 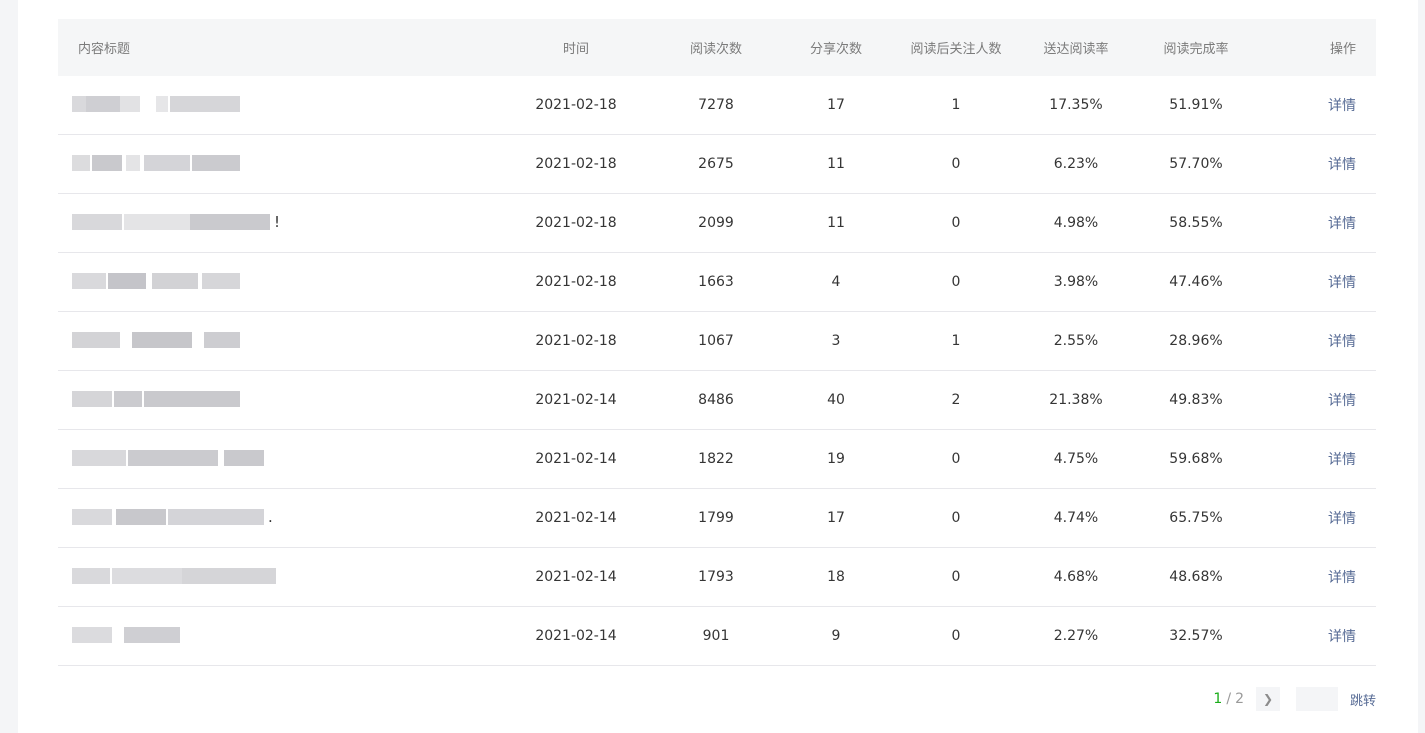 I want to click on row-reads: 901, so click(x=716, y=636).